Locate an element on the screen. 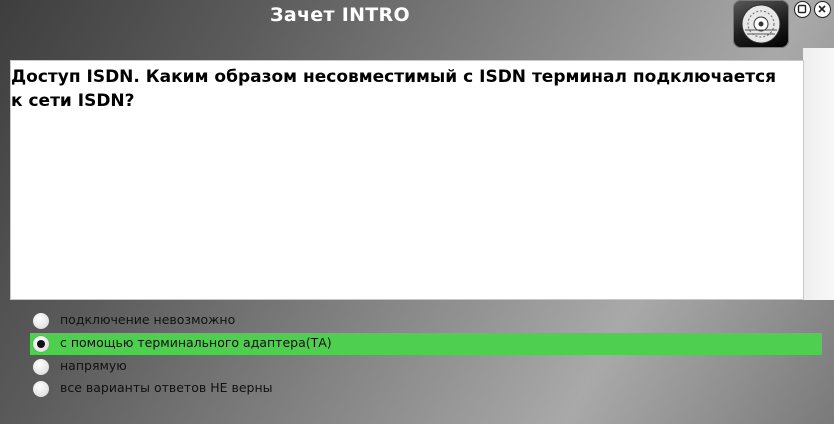 Image resolution: width=834 pixels, height=424 pixels. close-button is located at coordinates (822, 9).